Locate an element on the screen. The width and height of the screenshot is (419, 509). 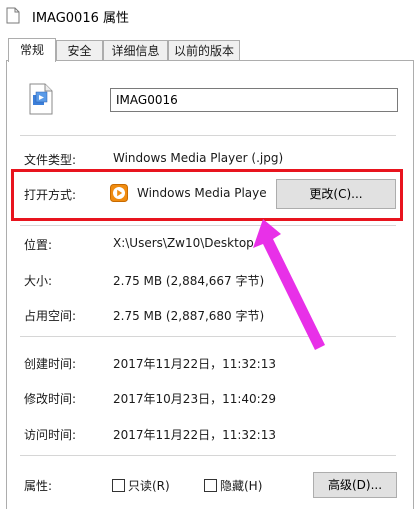
size-label: 大小: is located at coordinates (38, 281).